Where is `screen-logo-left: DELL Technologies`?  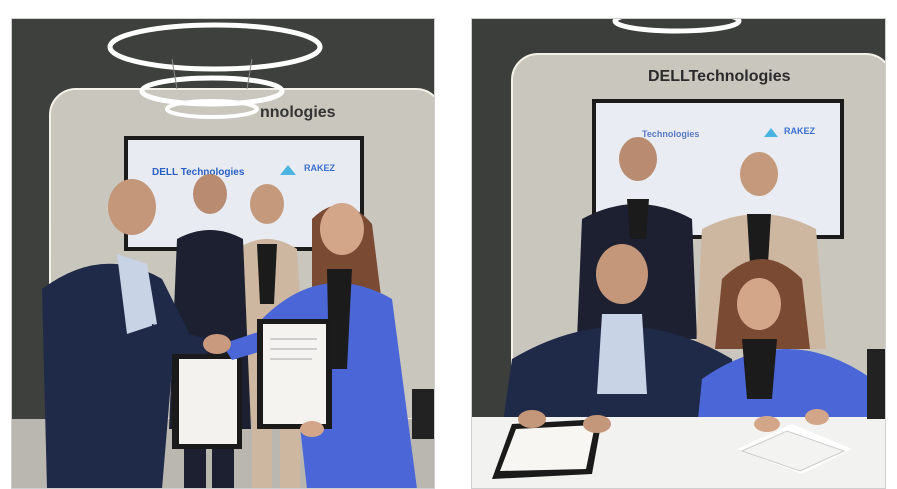
screen-logo-left: DELL Technologies is located at coordinates (198, 172).